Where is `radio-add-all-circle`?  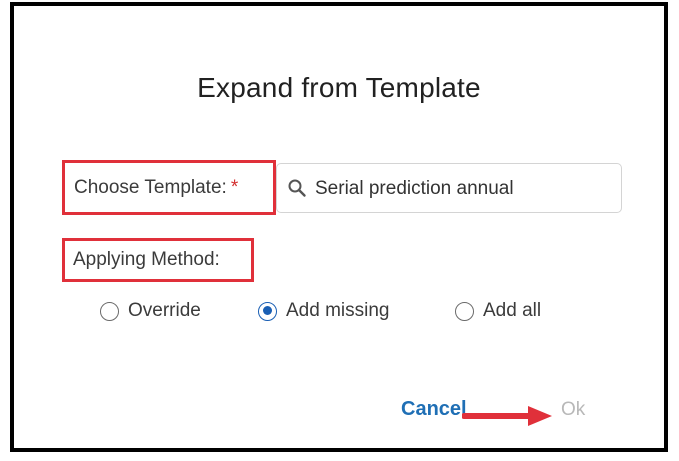
radio-add-all-circle is located at coordinates (464, 311).